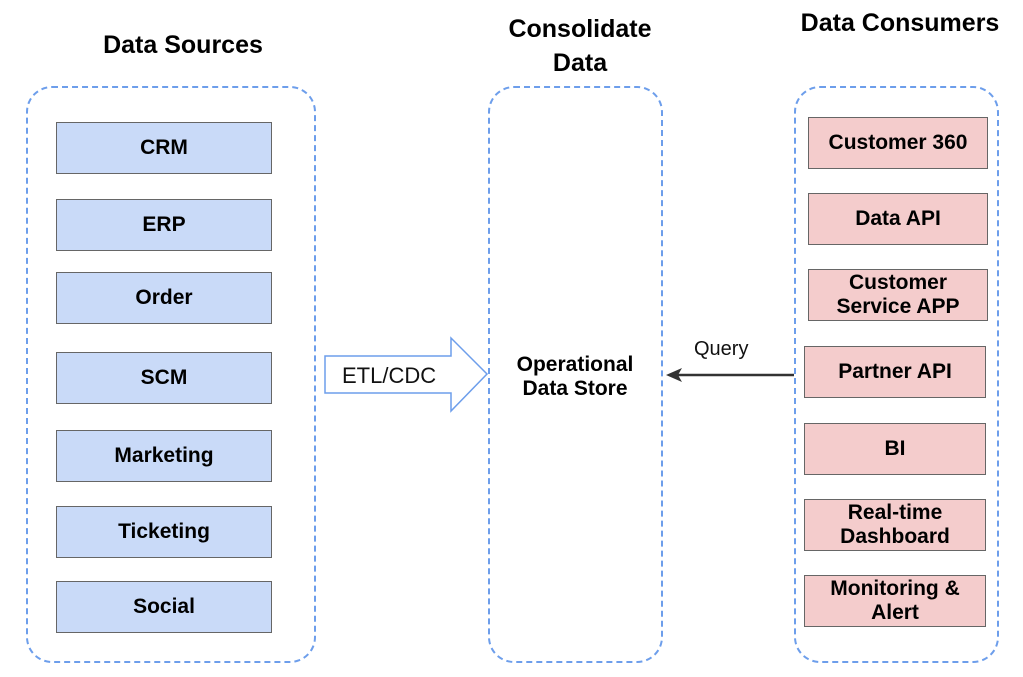 Image resolution: width=1023 pixels, height=677 pixels. What do you see at coordinates (389, 375) in the screenshot?
I see `etl-label: ETL/CDC` at bounding box center [389, 375].